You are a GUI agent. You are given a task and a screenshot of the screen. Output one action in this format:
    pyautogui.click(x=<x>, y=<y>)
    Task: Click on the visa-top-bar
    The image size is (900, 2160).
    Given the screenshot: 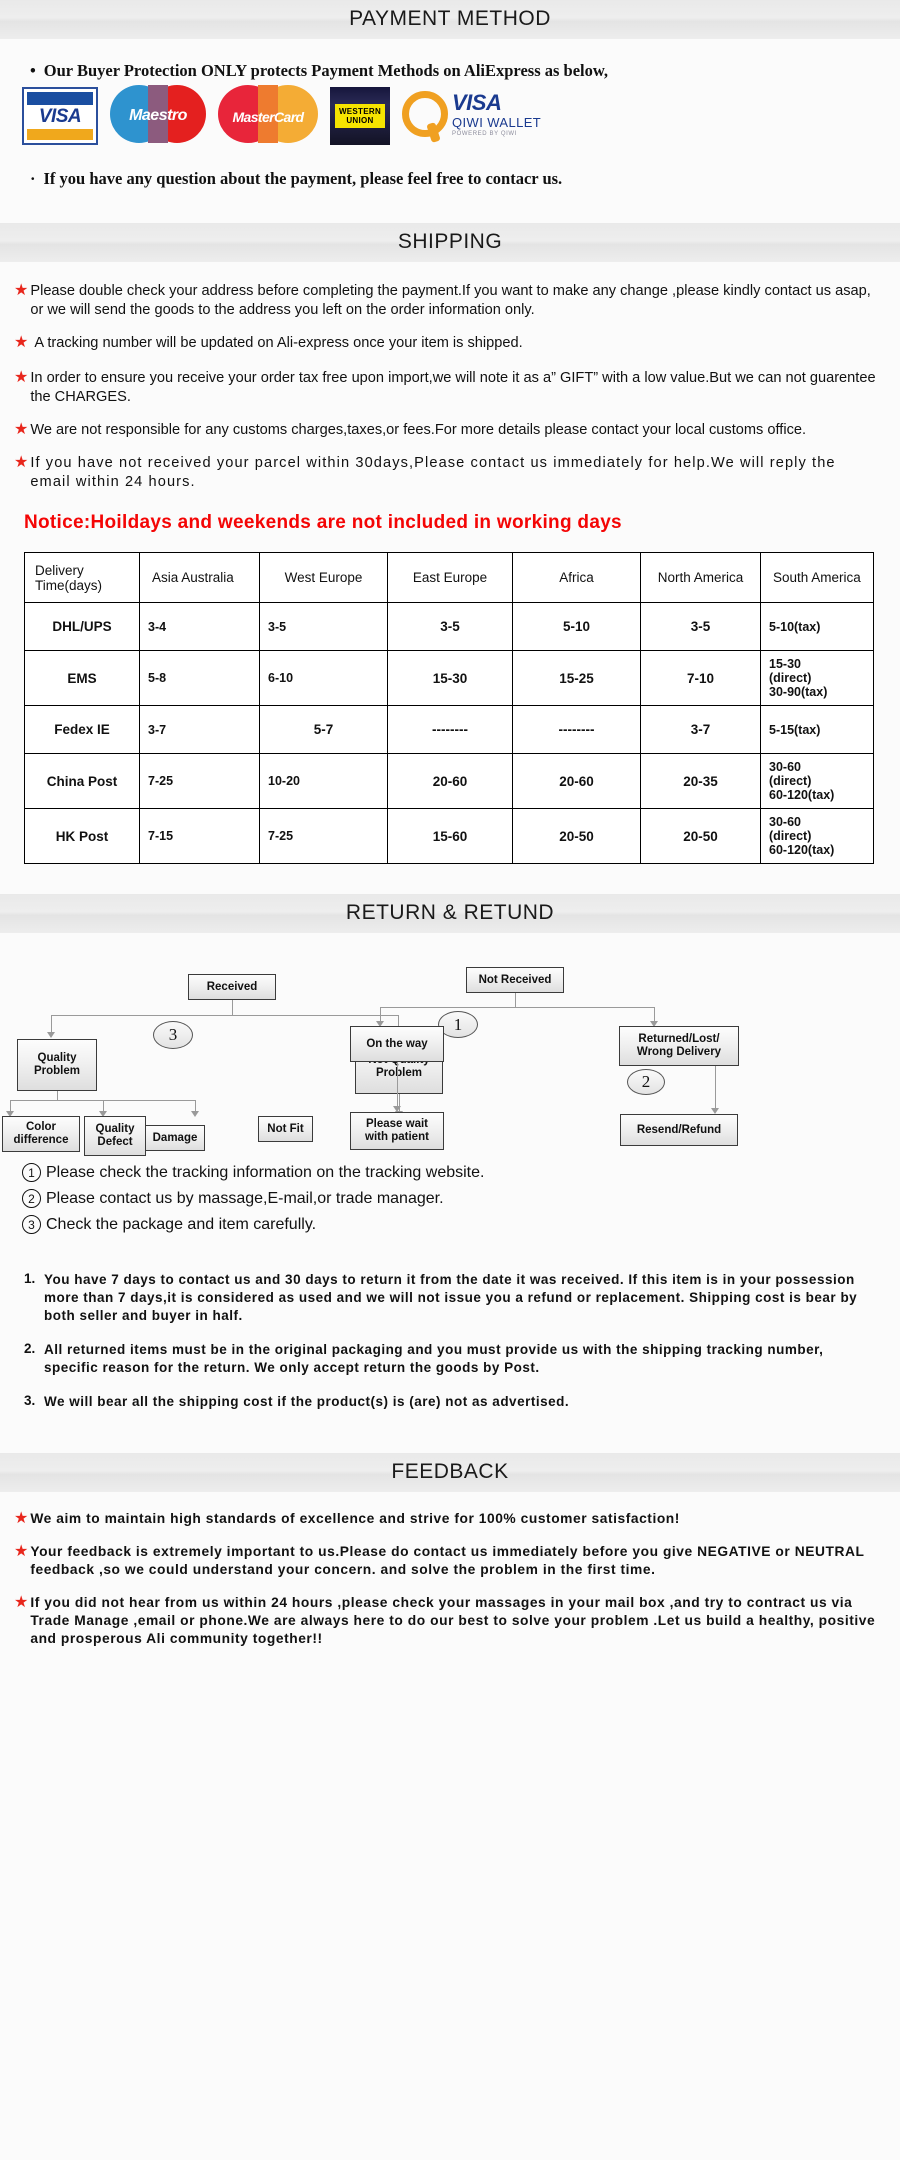 What is the action you would take?
    pyautogui.click(x=60, y=98)
    